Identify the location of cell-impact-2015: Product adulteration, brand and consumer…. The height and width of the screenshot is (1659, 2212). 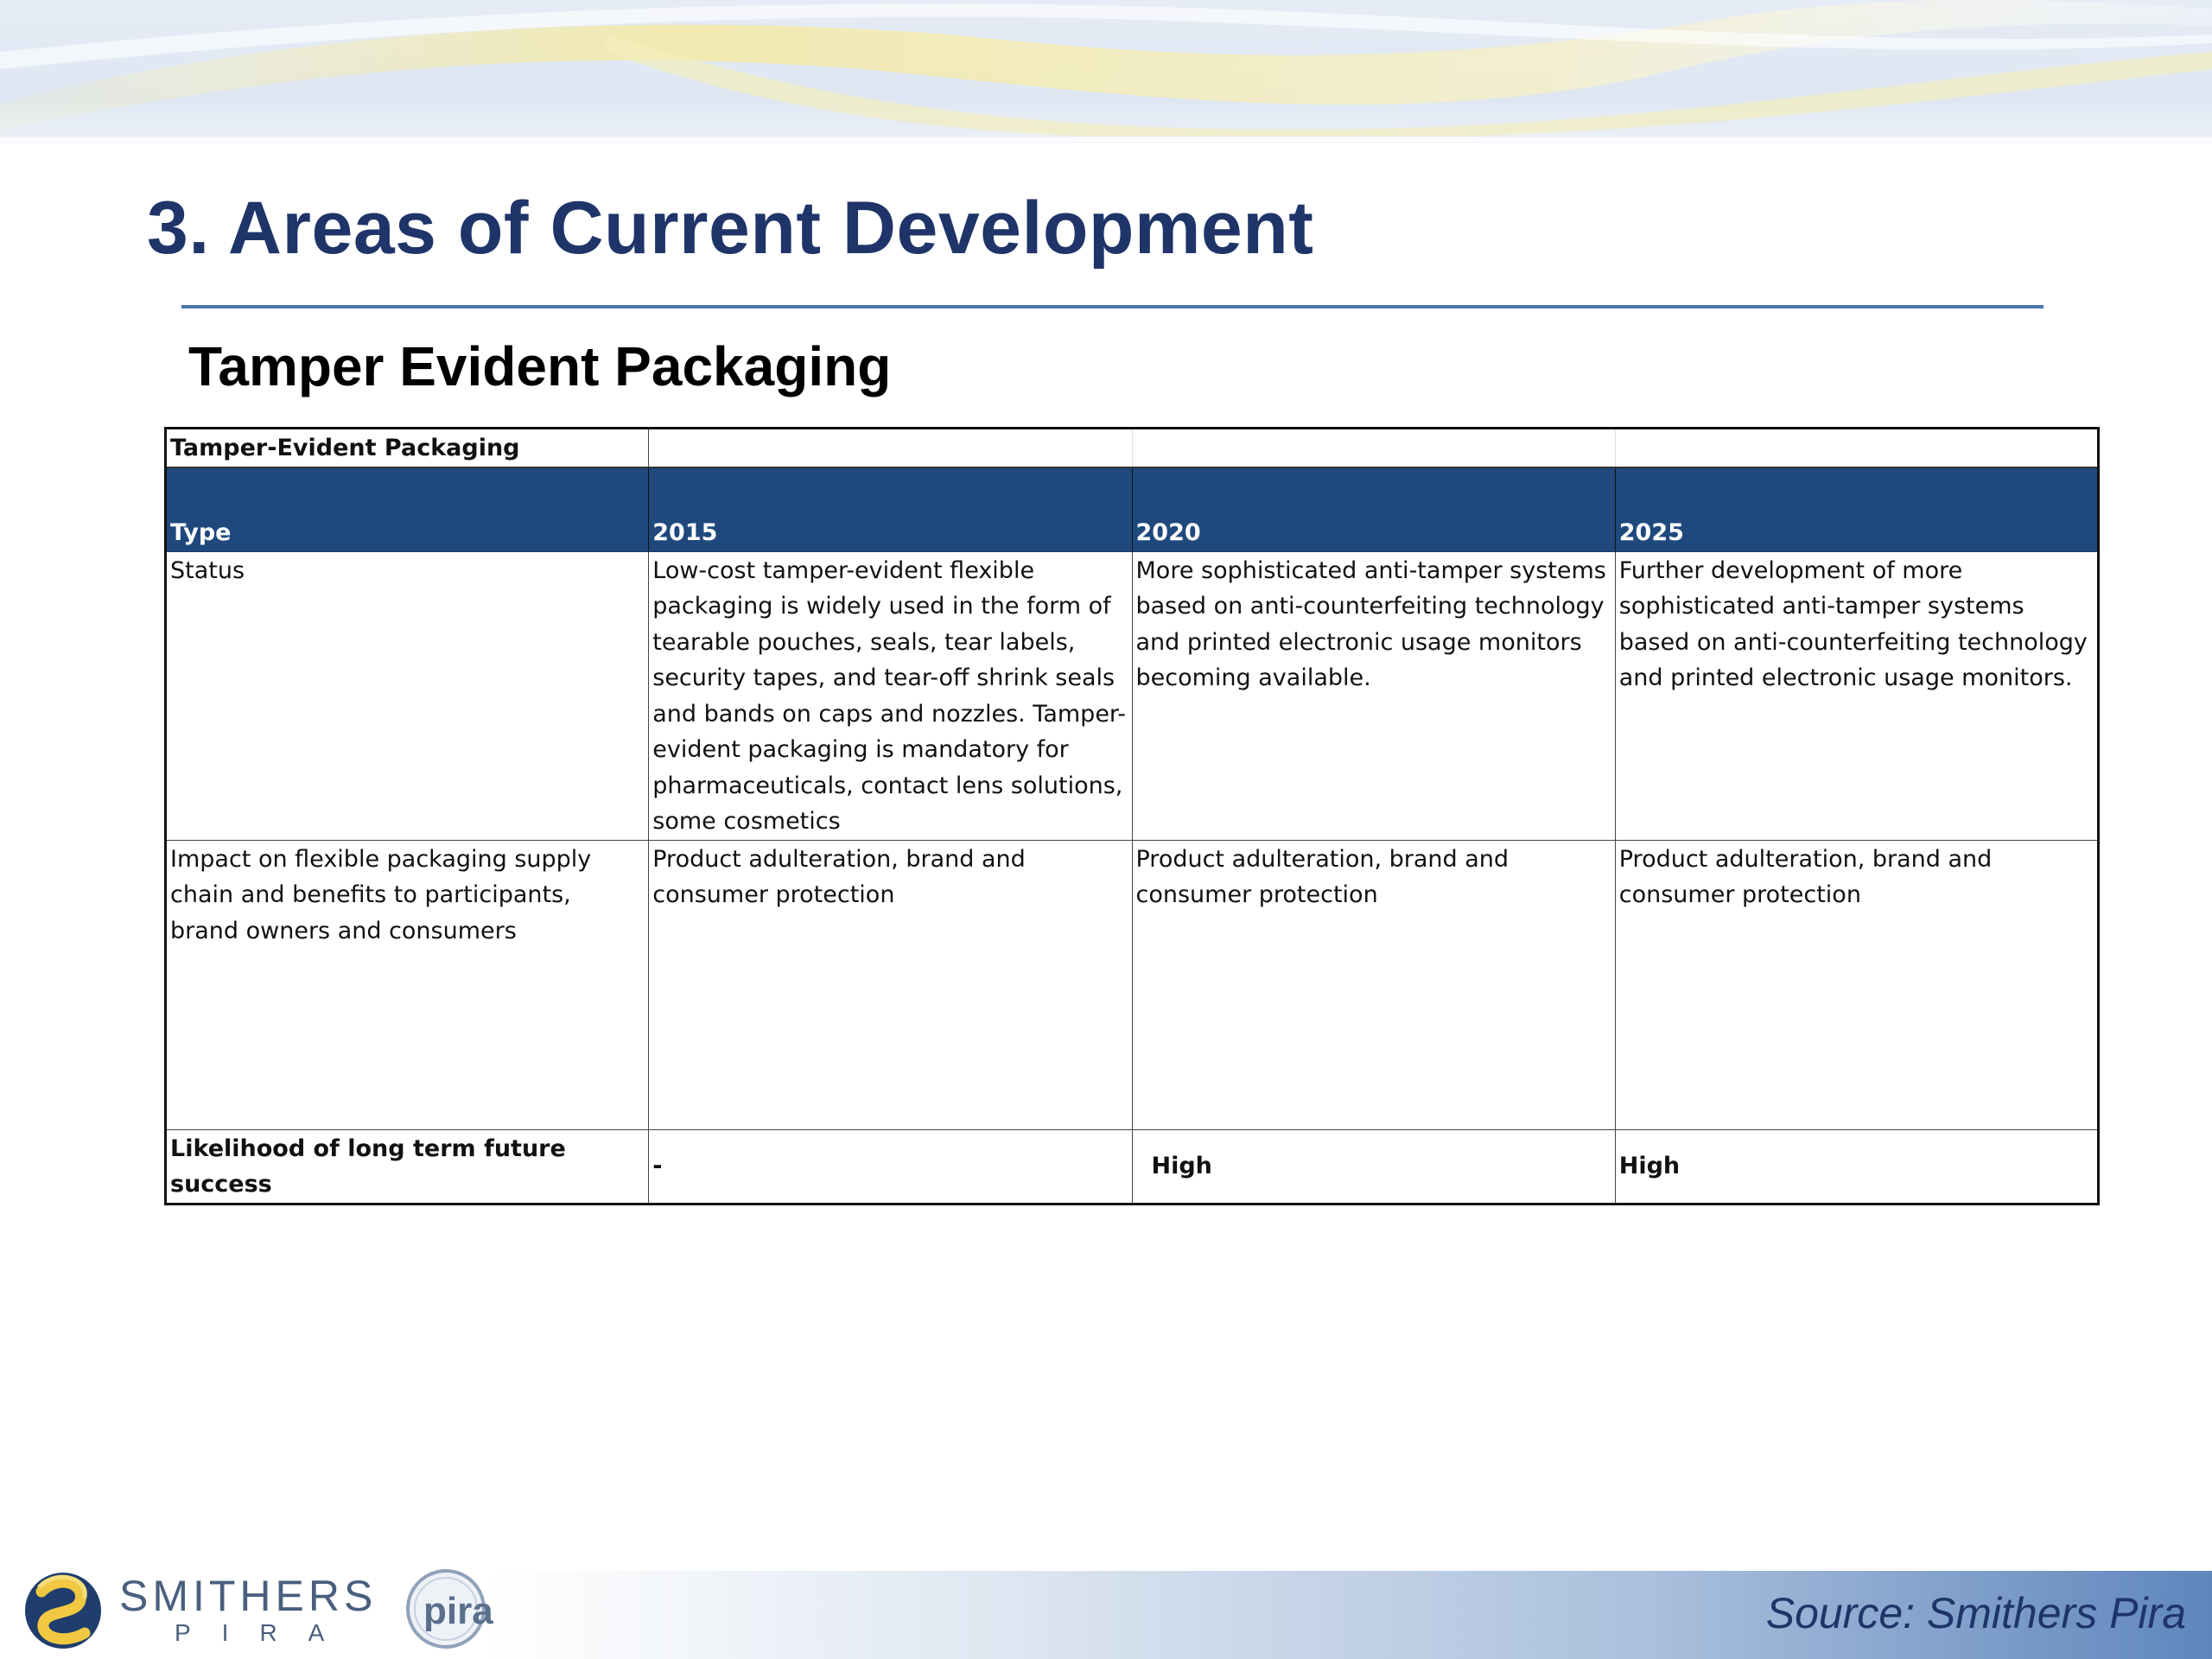
(890, 984).